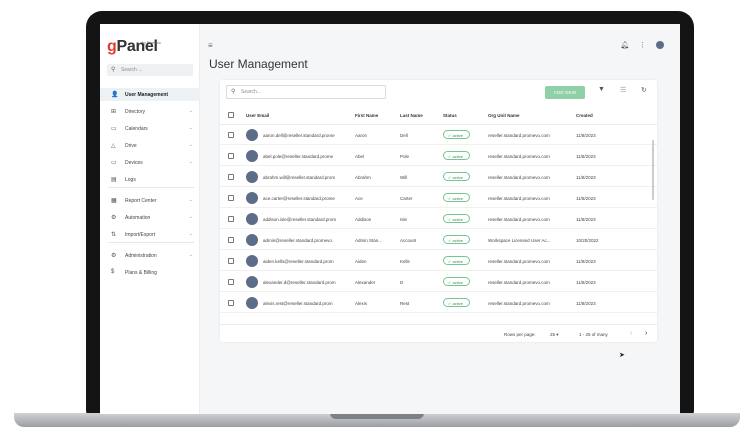 Image resolution: width=754 pixels, height=427 pixels. Describe the element at coordinates (150, 217) in the screenshot. I see `sidebar-item-automation: ⚙ Automation ⌄` at that location.